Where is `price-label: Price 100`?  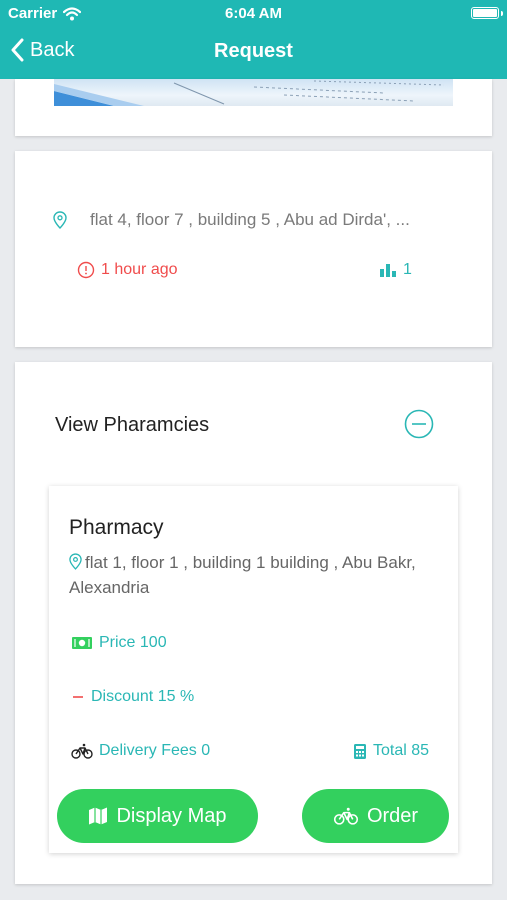
price-label: Price 100 is located at coordinates (133, 642).